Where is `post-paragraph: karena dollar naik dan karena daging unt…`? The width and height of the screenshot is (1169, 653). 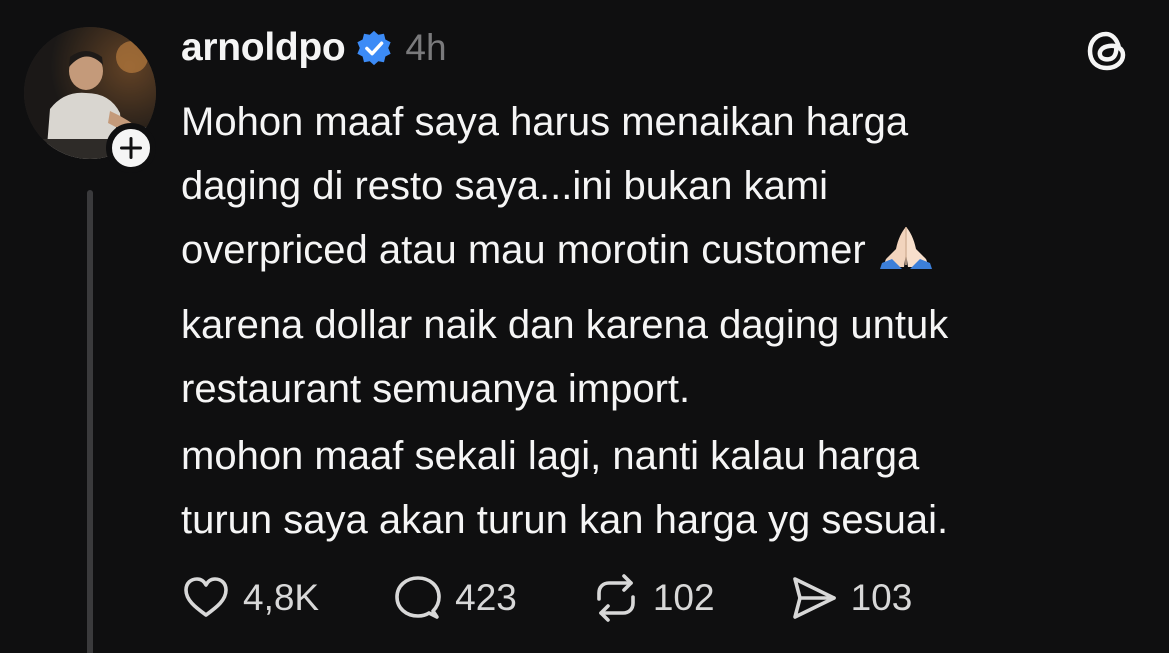
post-paragraph: karena dollar naik dan karena daging unt… is located at coordinates (565, 357).